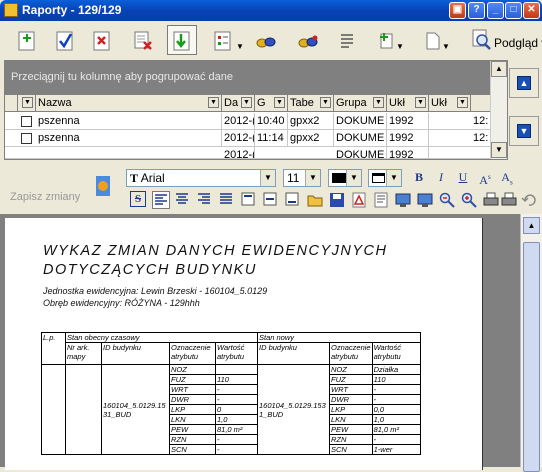 The height and width of the screenshot is (472, 542). I want to click on move-top-button: ▲, so click(524, 83).